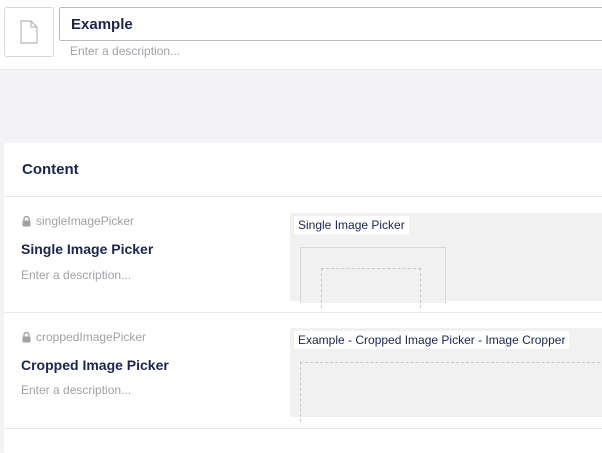 The image size is (602, 453). Describe the element at coordinates (303, 170) in the screenshot. I see `group-header: Content` at that location.